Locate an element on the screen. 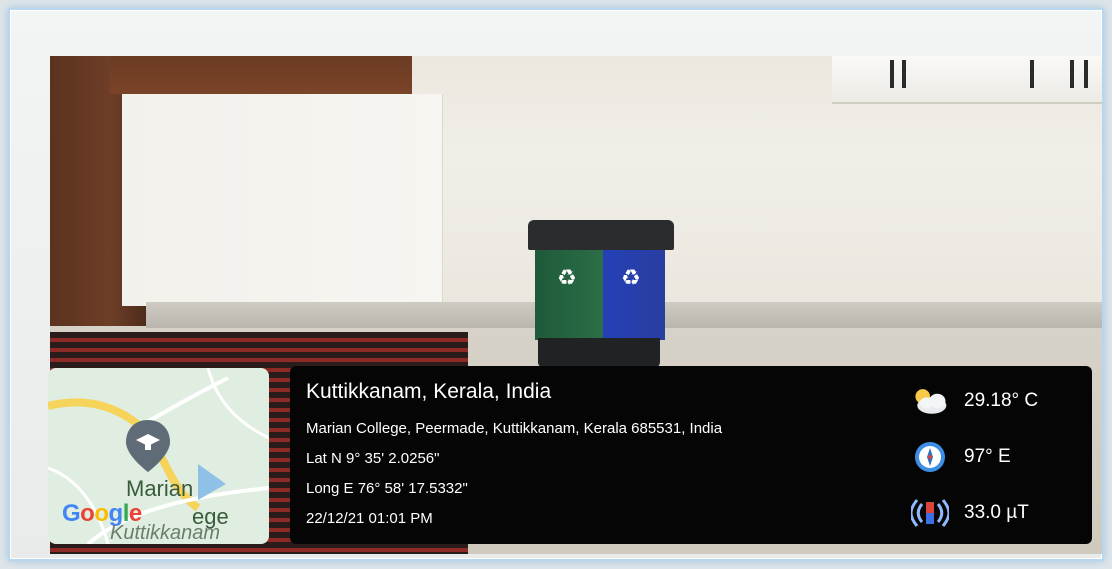  latitude: Lat N 9° 35' 2.0256" is located at coordinates (373, 458).